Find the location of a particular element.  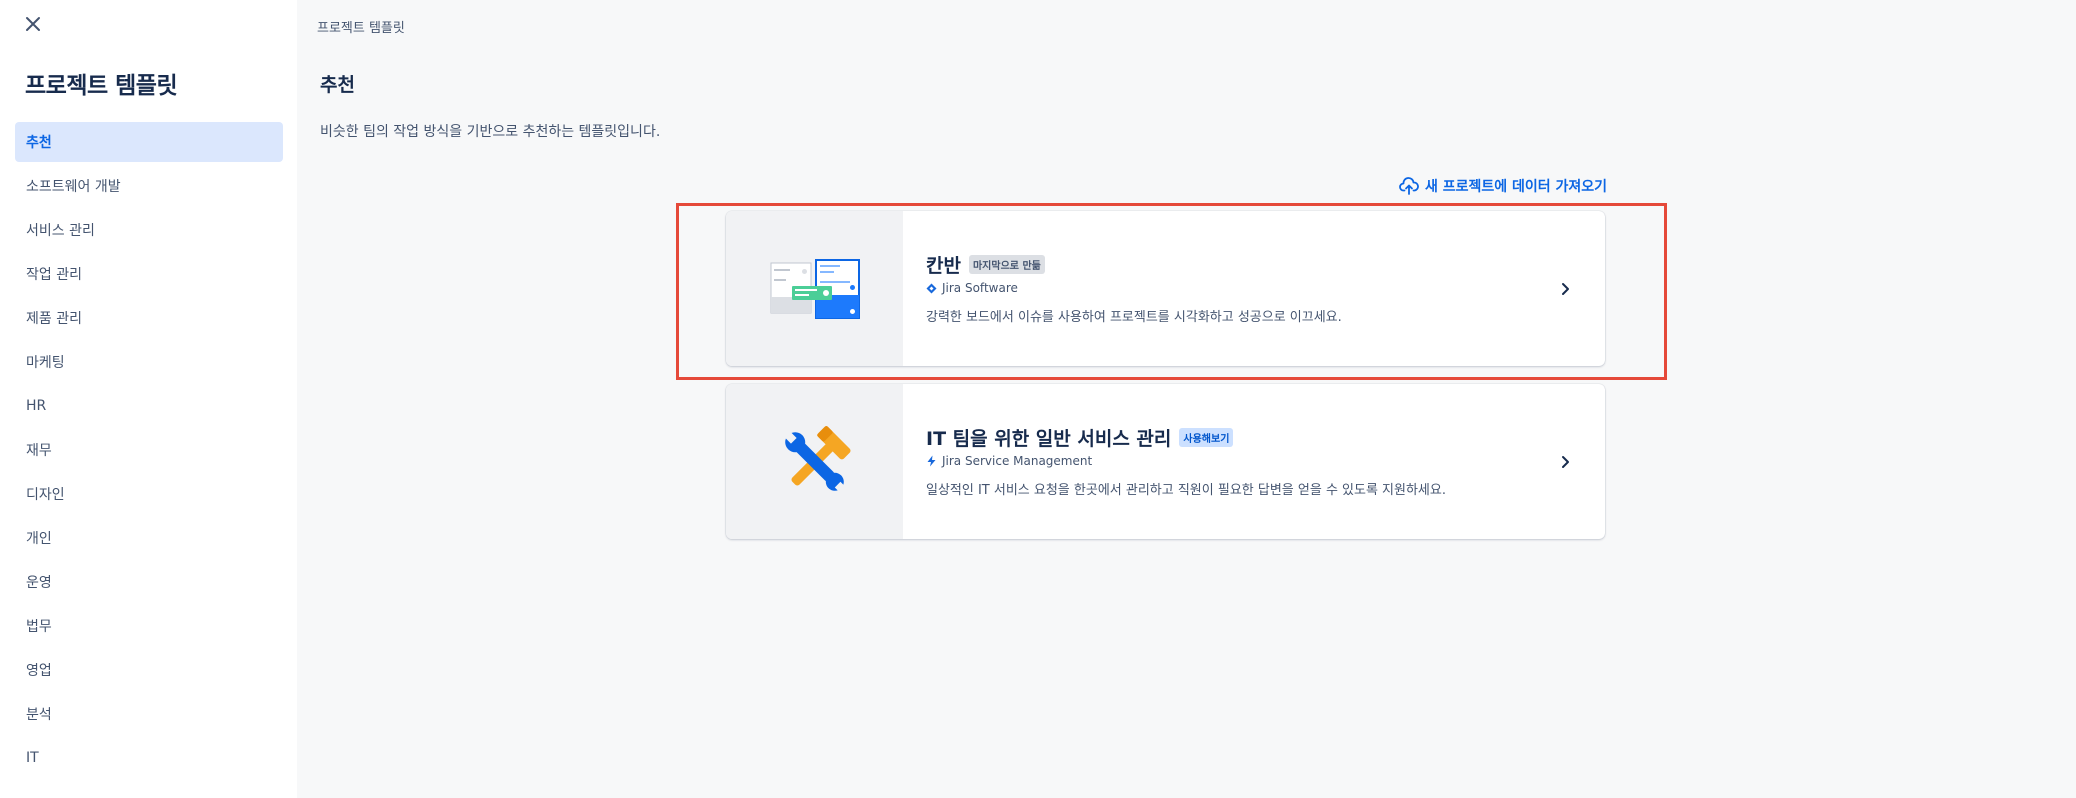

sidebar-item-legal: 법무 is located at coordinates (149, 626).